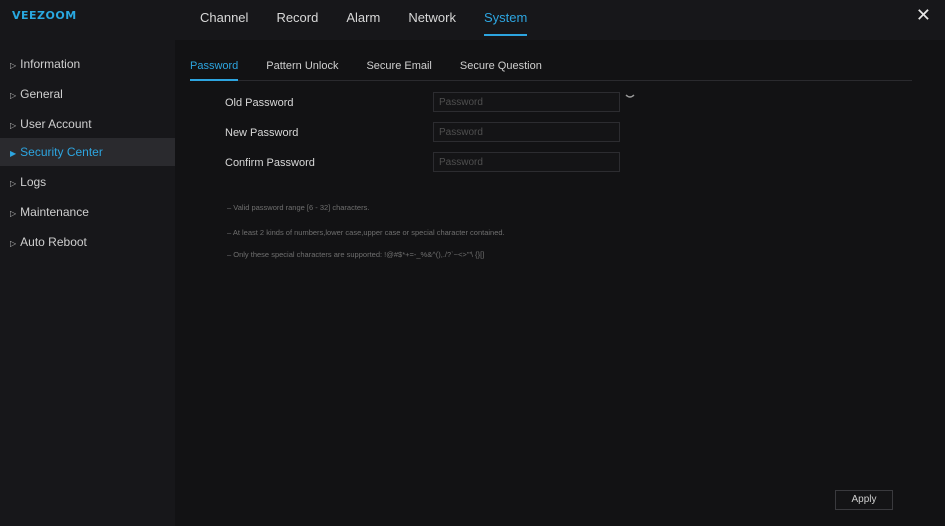 Image resolution: width=945 pixels, height=526 pixels. I want to click on nav-tab-channel: Channel, so click(231, 20).